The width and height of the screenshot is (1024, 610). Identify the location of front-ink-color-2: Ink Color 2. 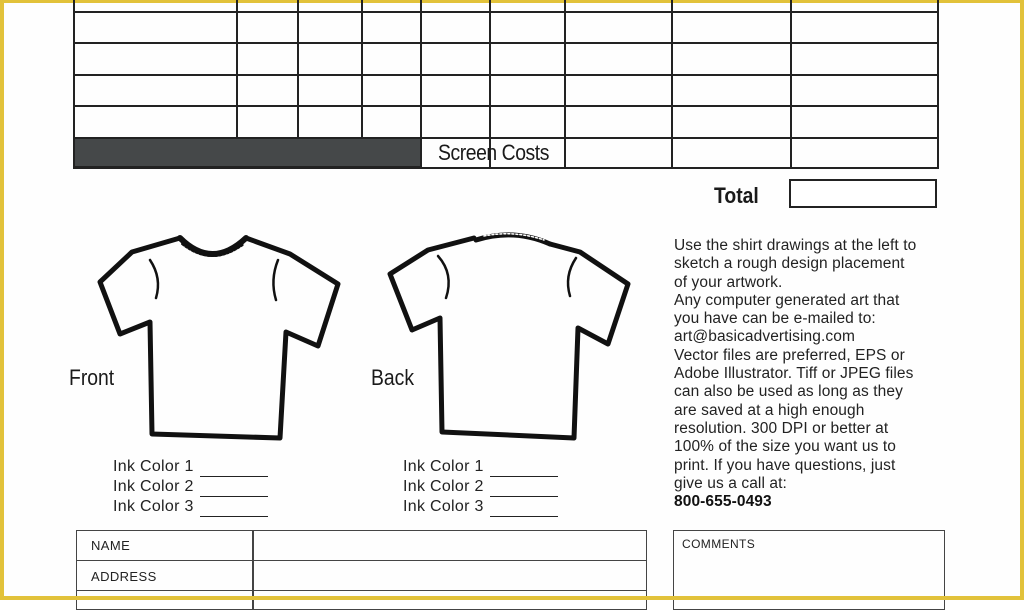
(190, 487).